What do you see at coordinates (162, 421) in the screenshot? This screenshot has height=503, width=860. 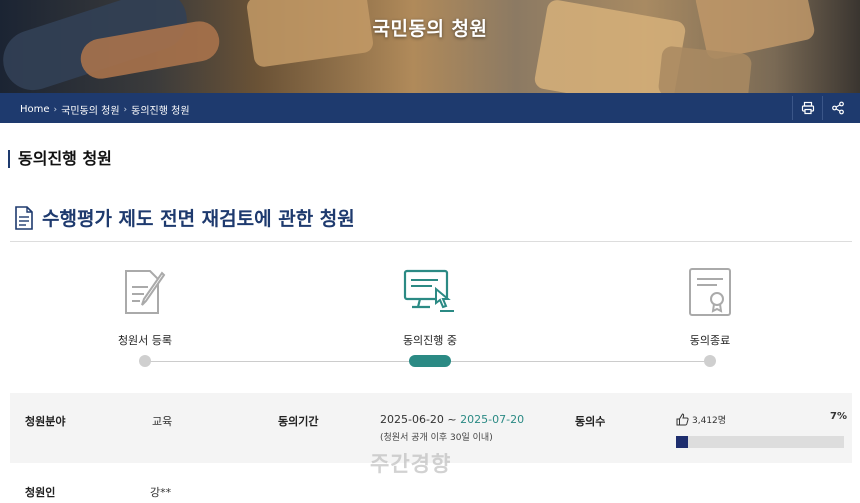 I see `field-value: 교육` at bounding box center [162, 421].